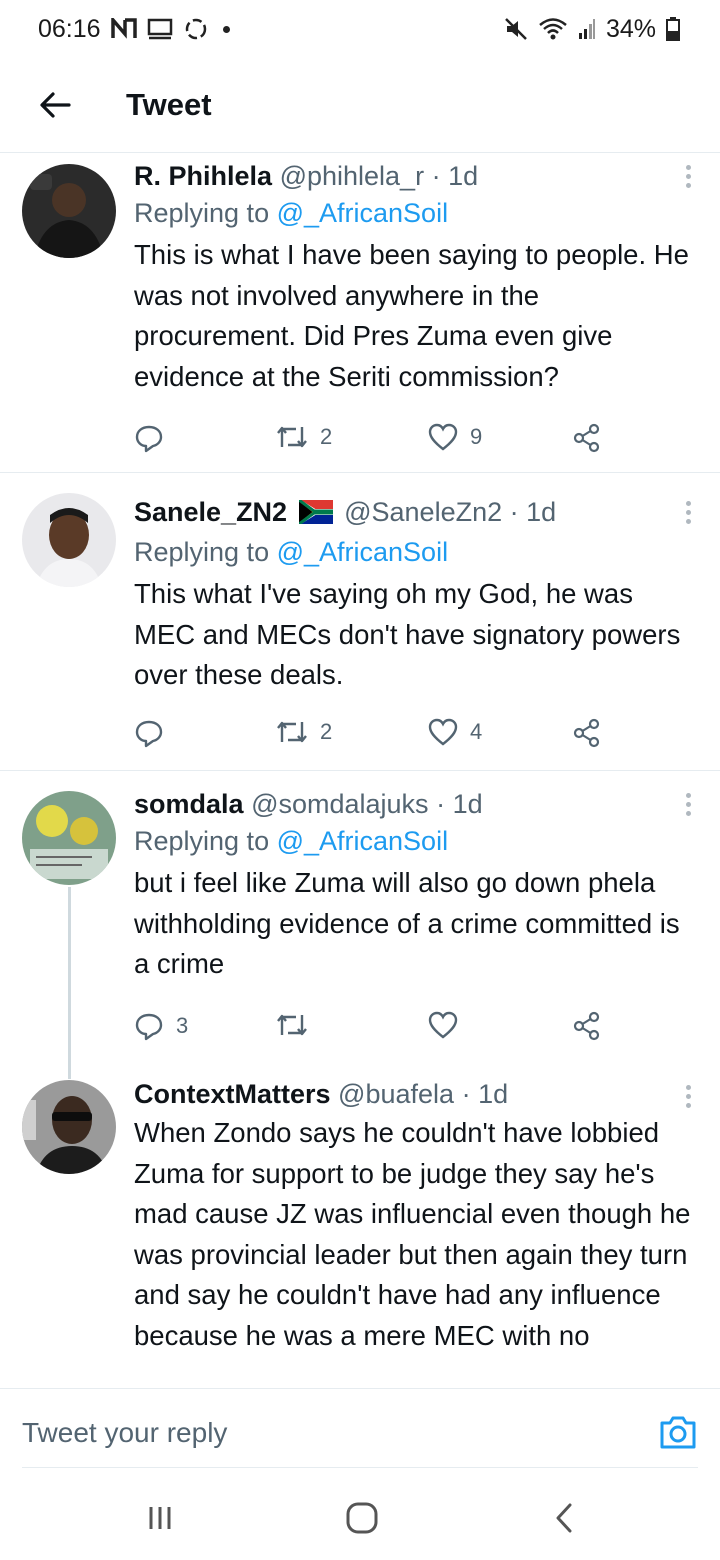 This screenshot has width=720, height=1560. I want to click on divider, so click(360, 1467).